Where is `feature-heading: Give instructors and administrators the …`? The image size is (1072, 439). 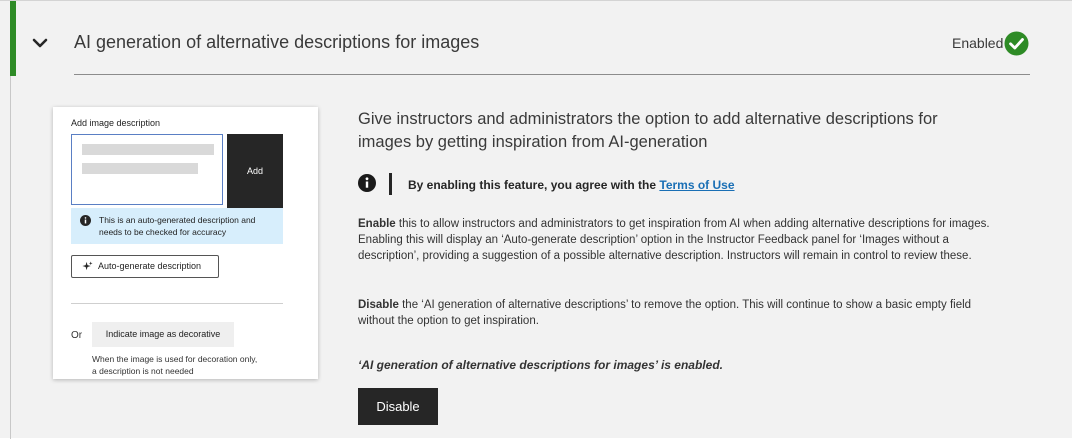 feature-heading: Give instructors and administrators the … is located at coordinates (648, 130).